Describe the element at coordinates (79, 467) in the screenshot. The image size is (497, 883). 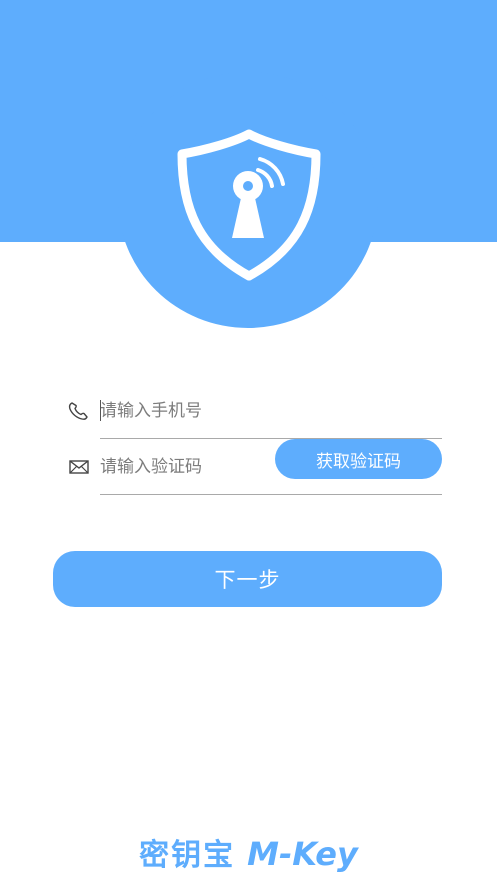
I see `mail-icon` at that location.